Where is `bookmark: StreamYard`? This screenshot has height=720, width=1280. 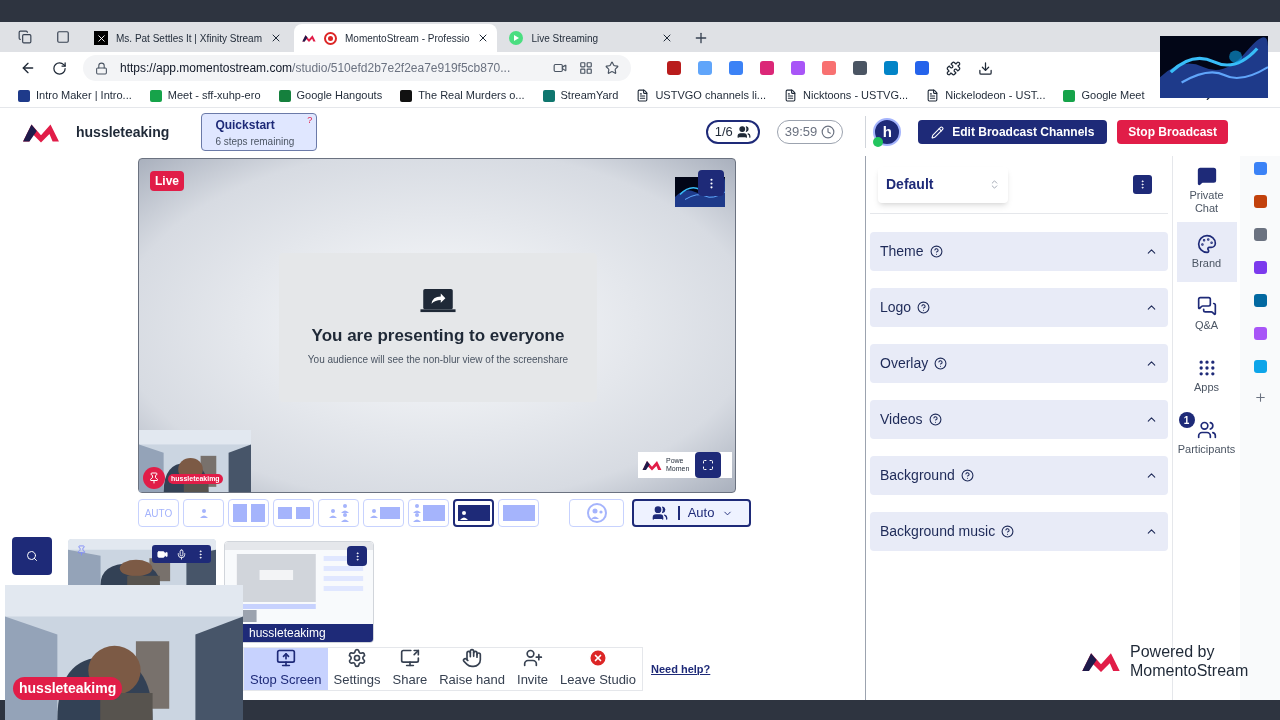
bookmark: StreamYard is located at coordinates (580, 95).